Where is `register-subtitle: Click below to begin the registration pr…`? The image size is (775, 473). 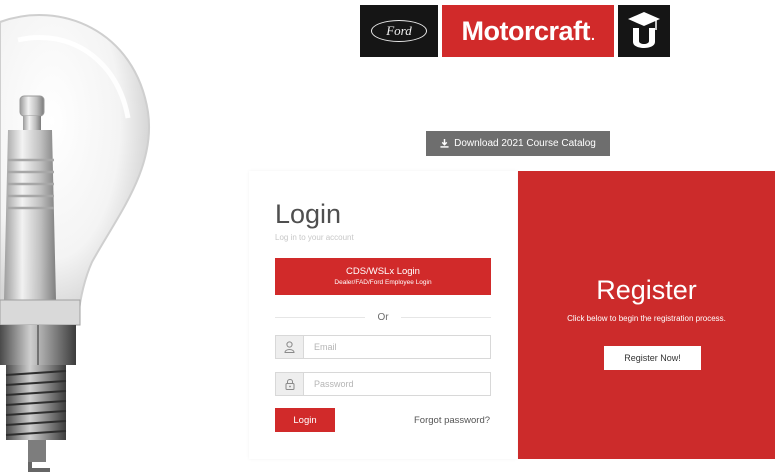
register-subtitle: Click below to begin the registration pr… is located at coordinates (646, 318).